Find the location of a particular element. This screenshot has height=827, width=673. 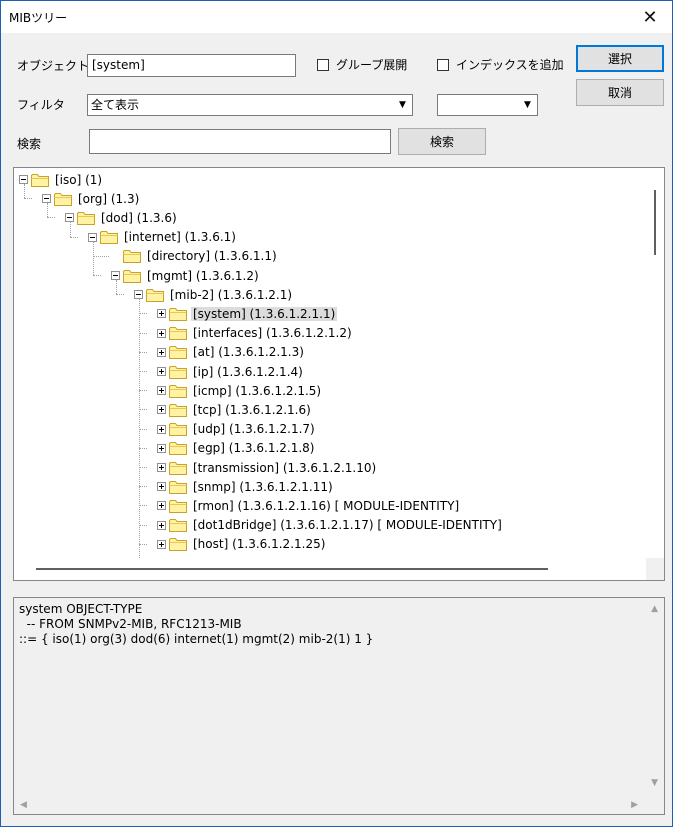

tree-node-label: [transmission] (1.3.6.1.2.1.10) is located at coordinates (284, 468).